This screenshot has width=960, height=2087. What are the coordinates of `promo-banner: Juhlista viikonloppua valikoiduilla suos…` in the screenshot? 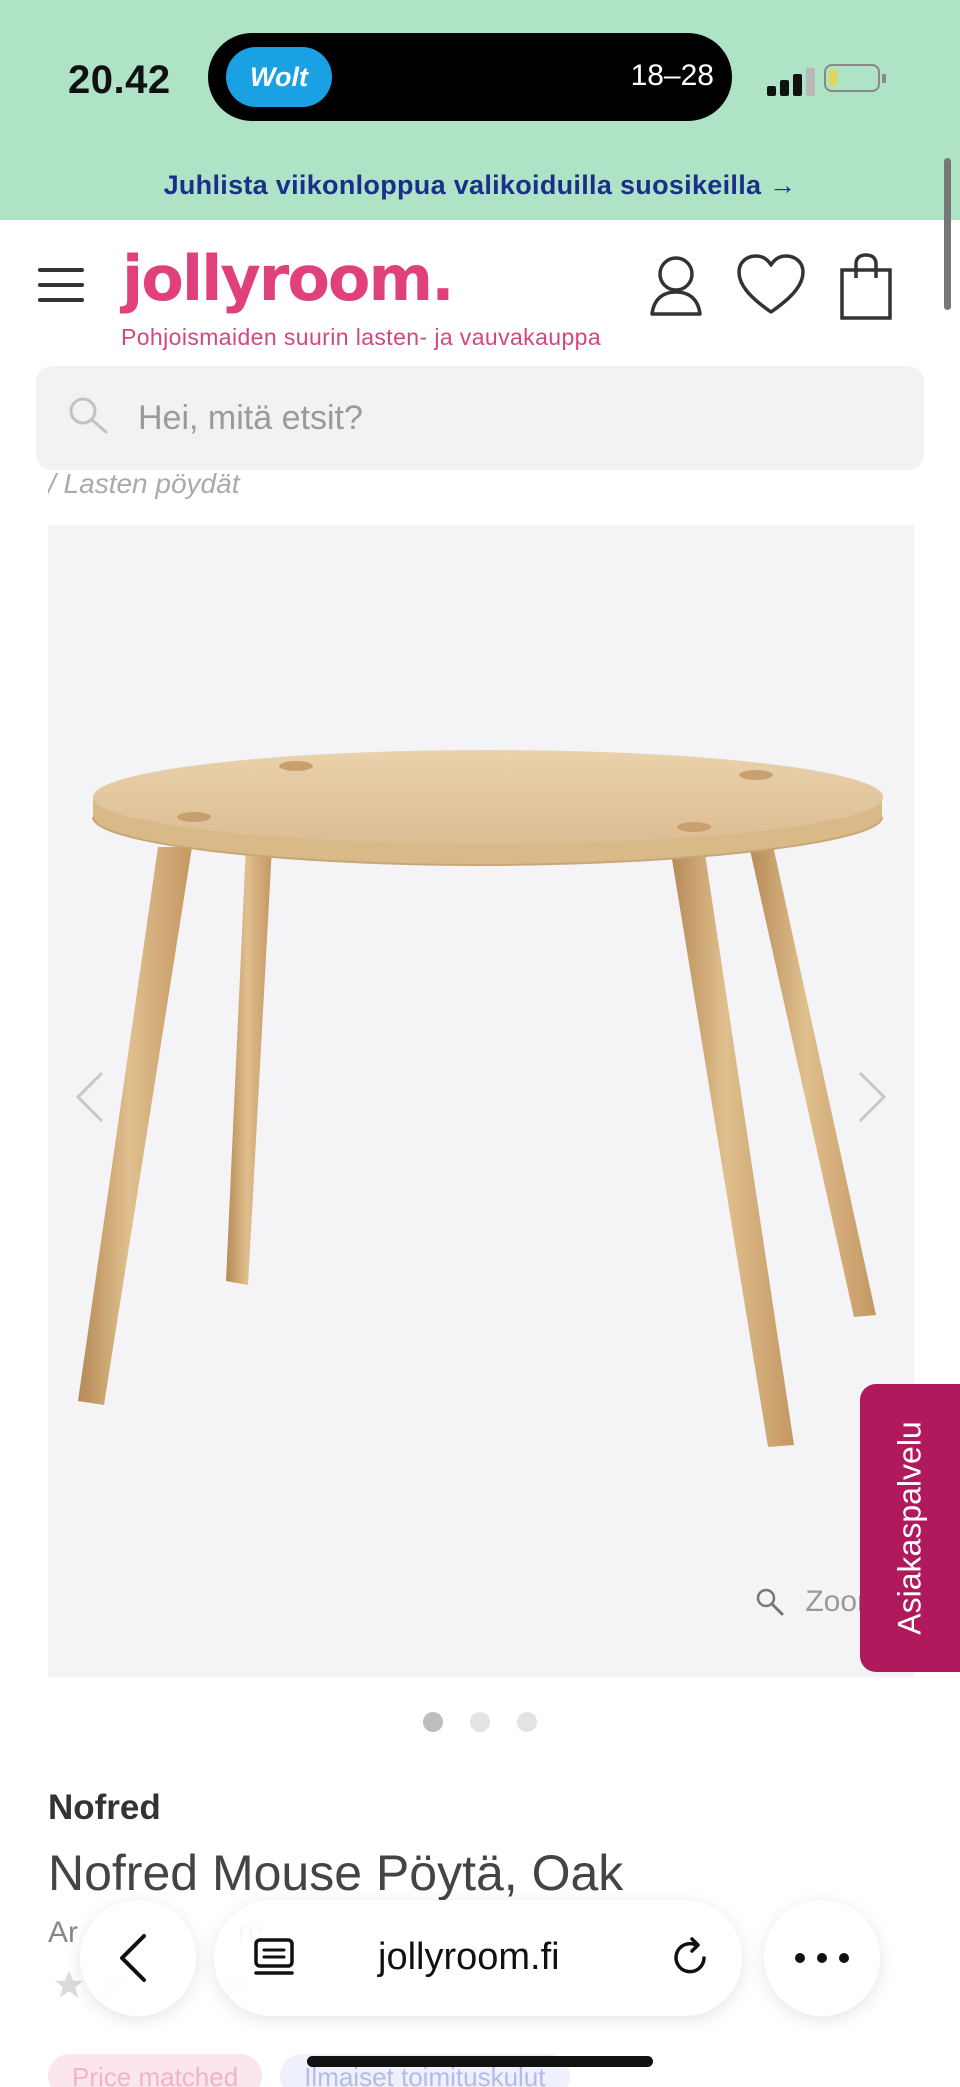 It's located at (480, 185).